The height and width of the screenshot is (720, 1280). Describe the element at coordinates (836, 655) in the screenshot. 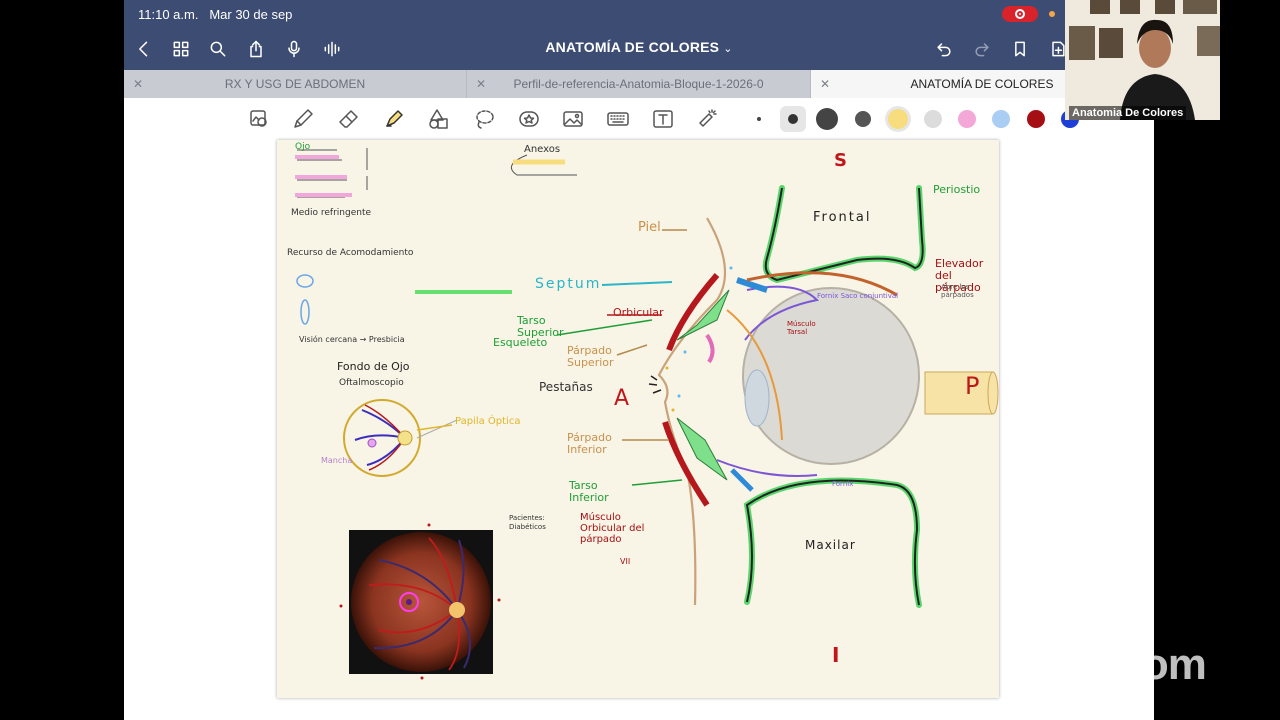

I see `label-inferior: I` at that location.